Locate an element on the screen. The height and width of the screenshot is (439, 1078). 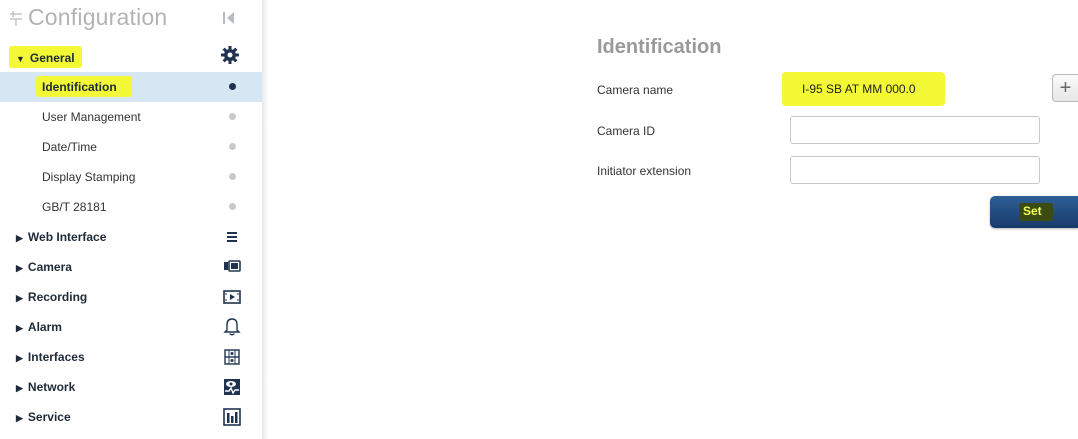
collapse-sidebar-icon is located at coordinates (229, 18).